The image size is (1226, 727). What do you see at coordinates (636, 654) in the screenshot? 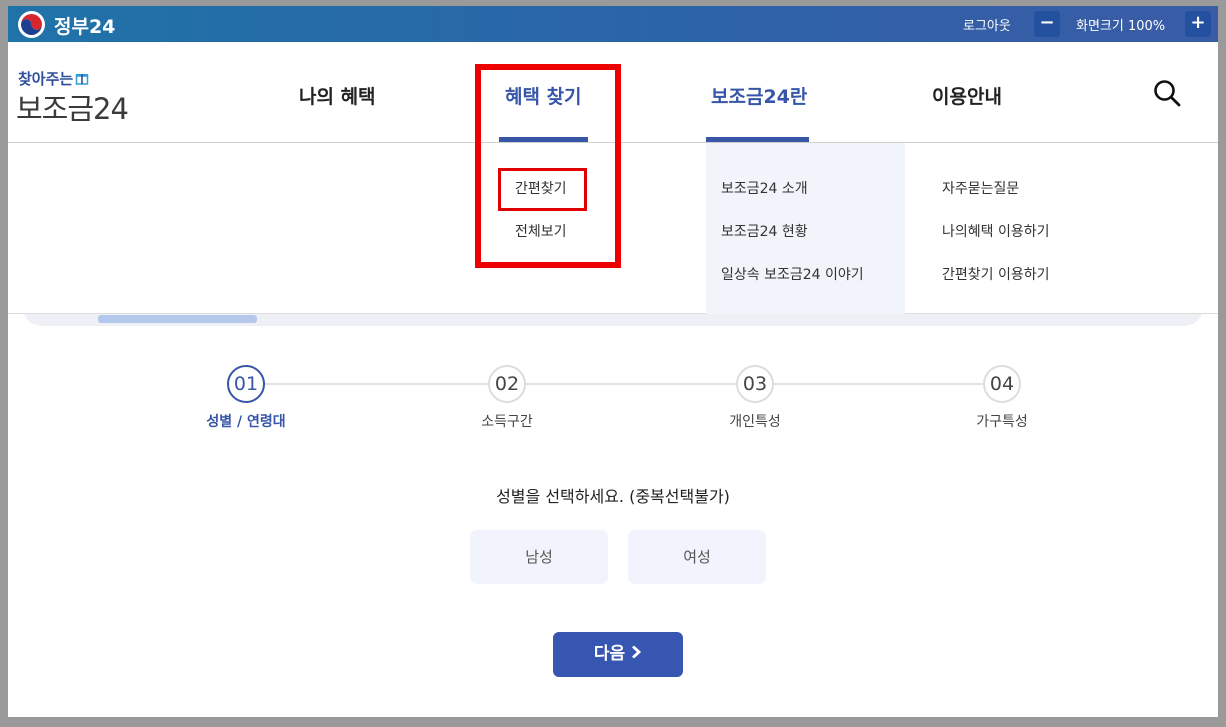
I see `chevron-right-icon` at bounding box center [636, 654].